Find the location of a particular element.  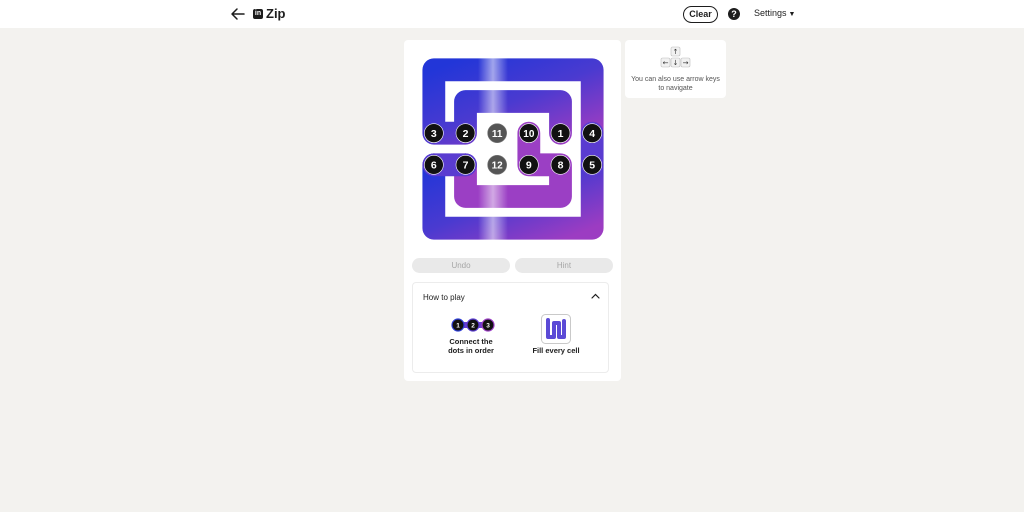

example-dot-3: 3 is located at coordinates (488, 325).